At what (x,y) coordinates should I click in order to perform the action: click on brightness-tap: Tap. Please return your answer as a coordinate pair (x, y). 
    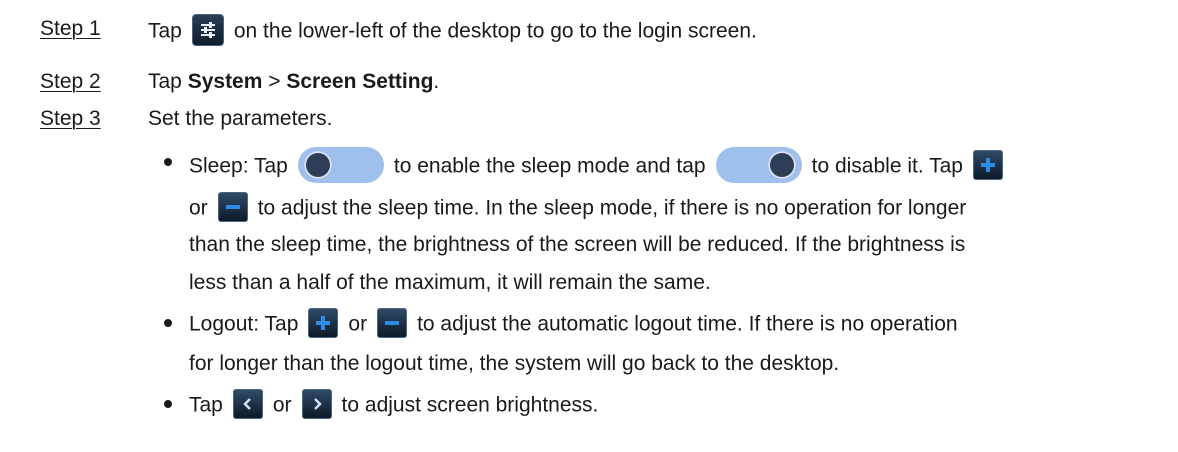
    Looking at the image, I should click on (206, 405).